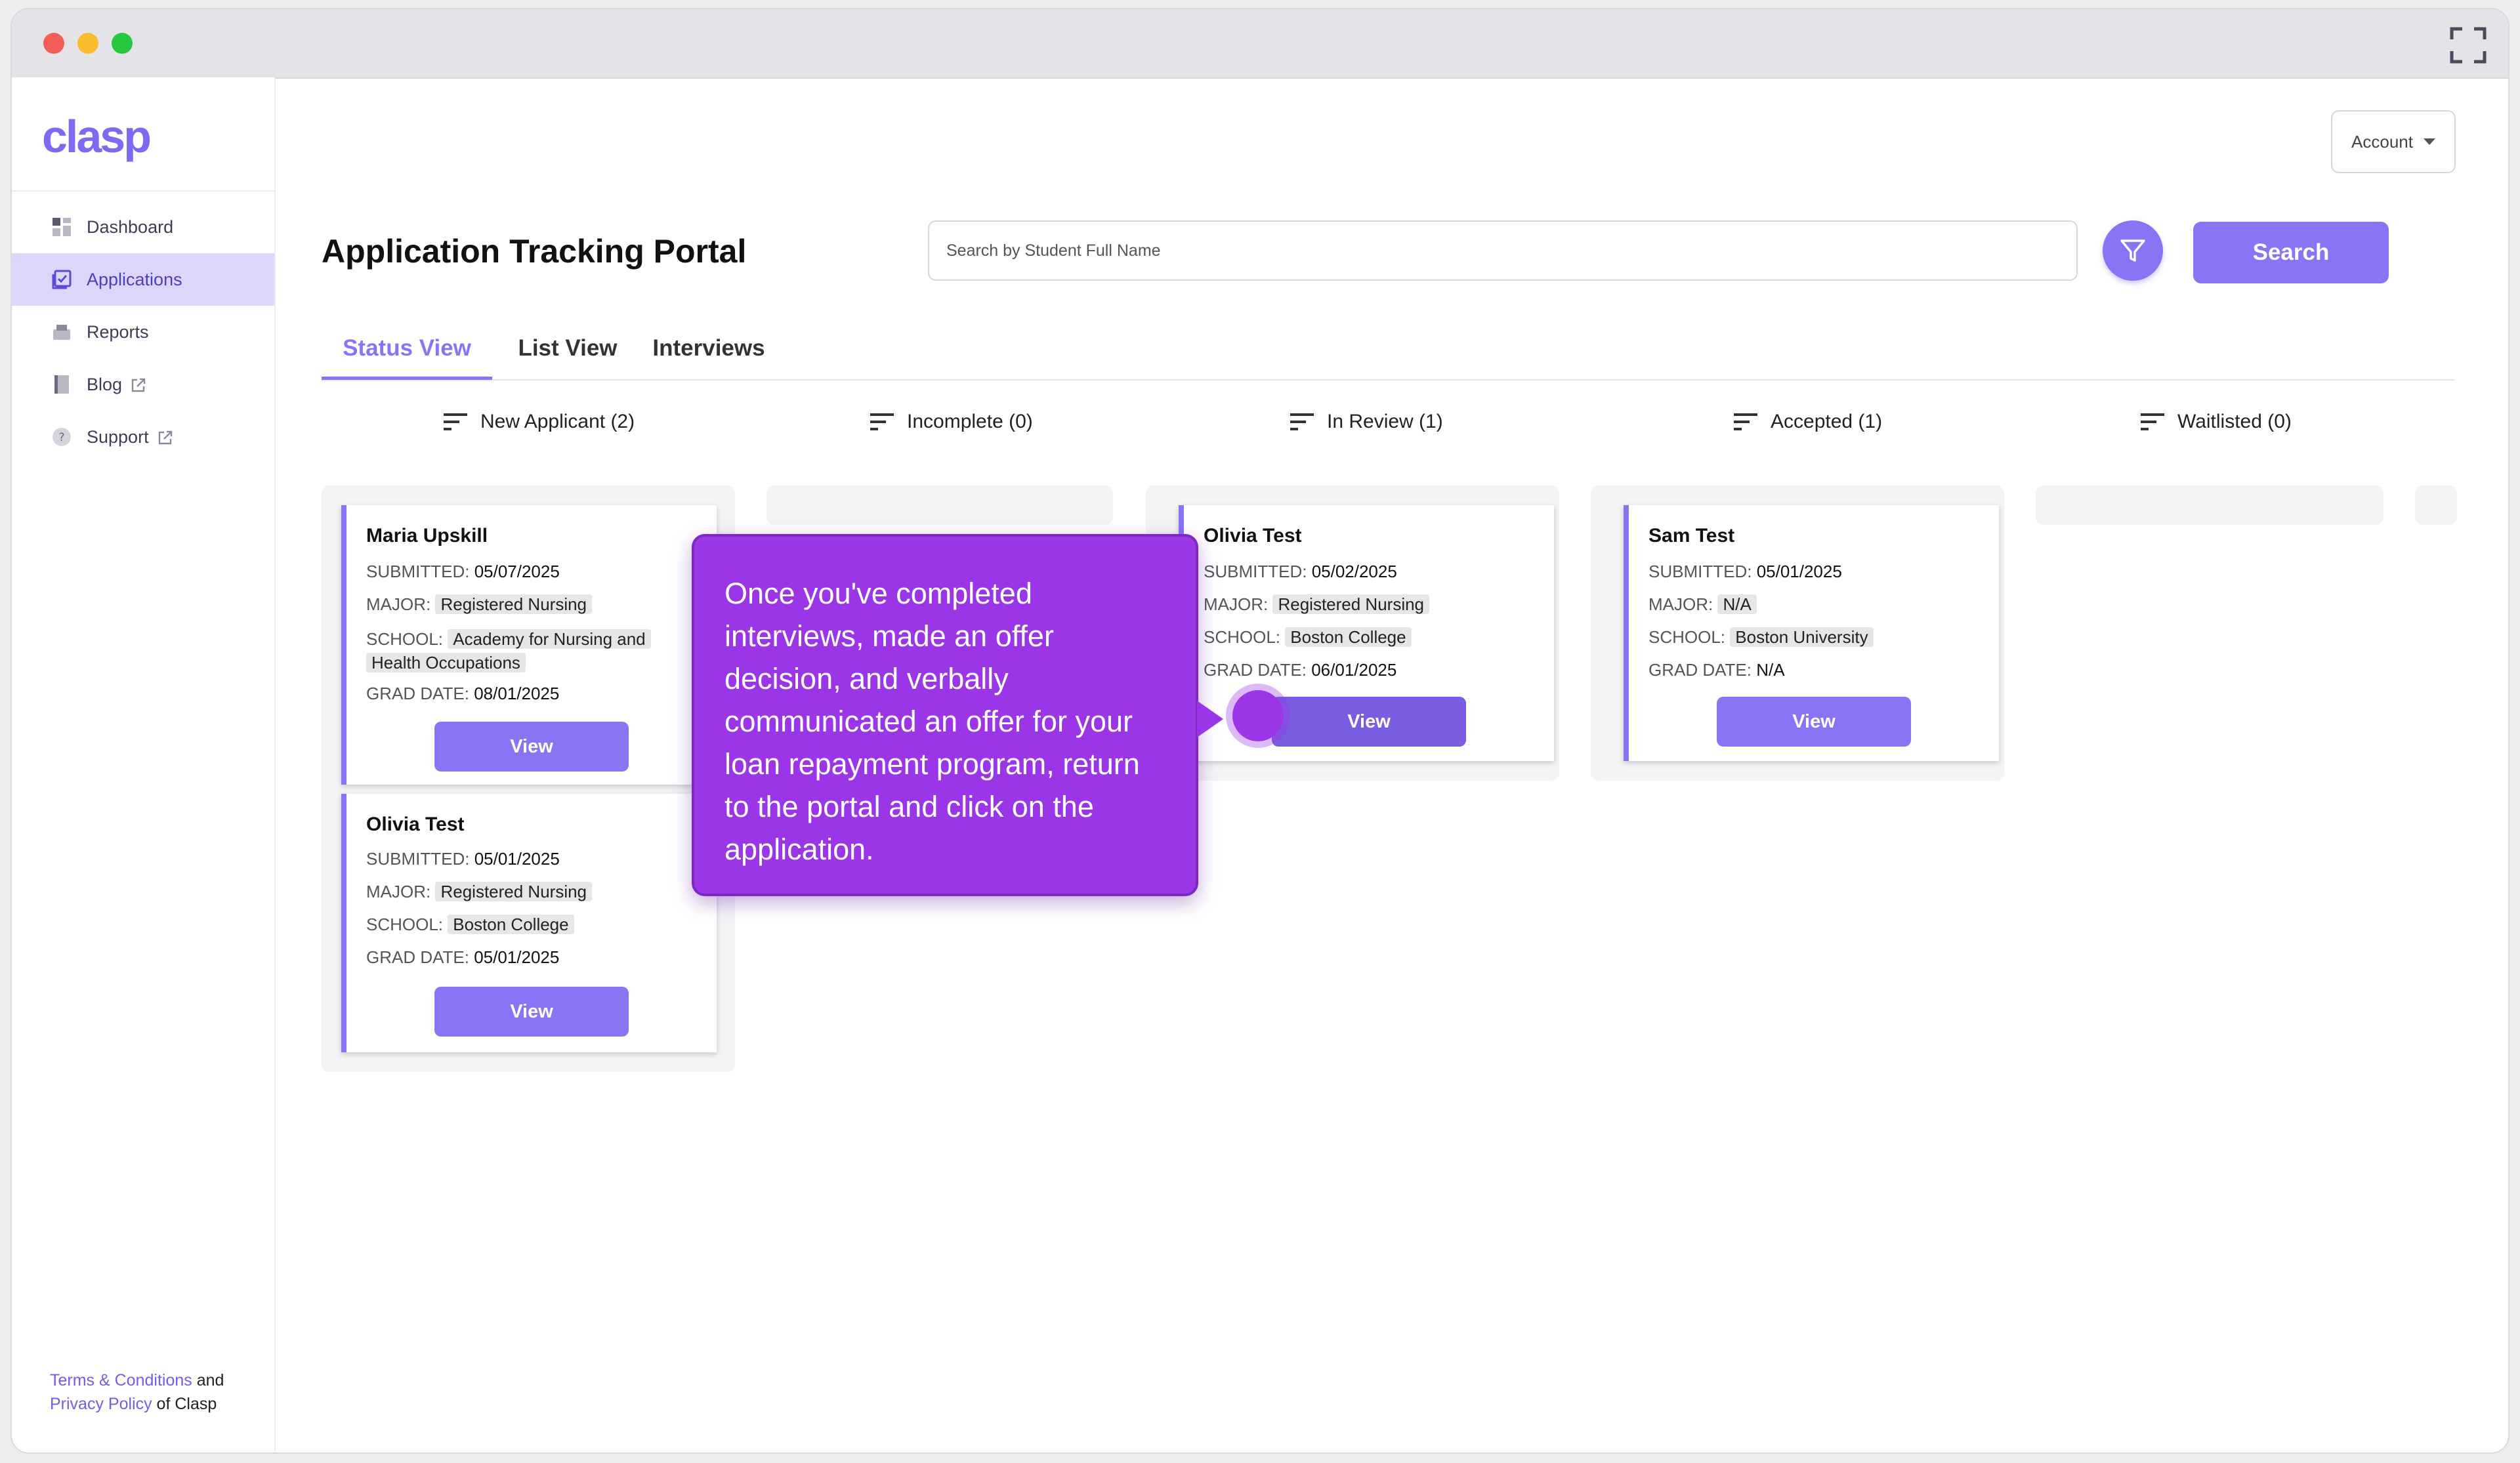 This screenshot has width=2520, height=1463. Describe the element at coordinates (62, 279) in the screenshot. I see `applications-icon` at that location.